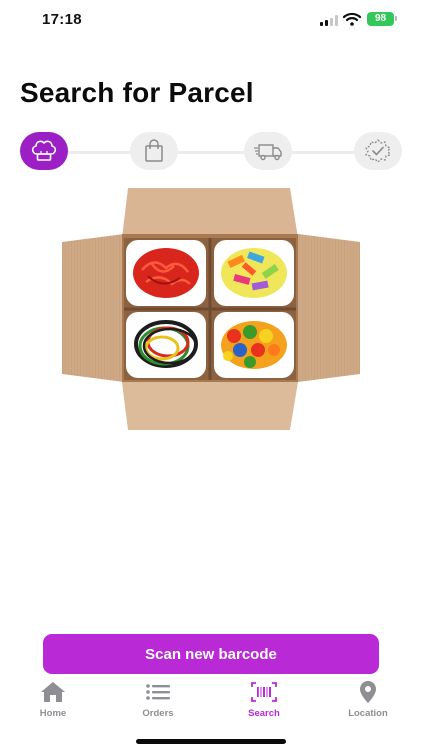 Image resolution: width=422 pixels, height=750 pixels. Describe the element at coordinates (137, 92) in the screenshot. I see `page-title: Search for Parcel` at that location.